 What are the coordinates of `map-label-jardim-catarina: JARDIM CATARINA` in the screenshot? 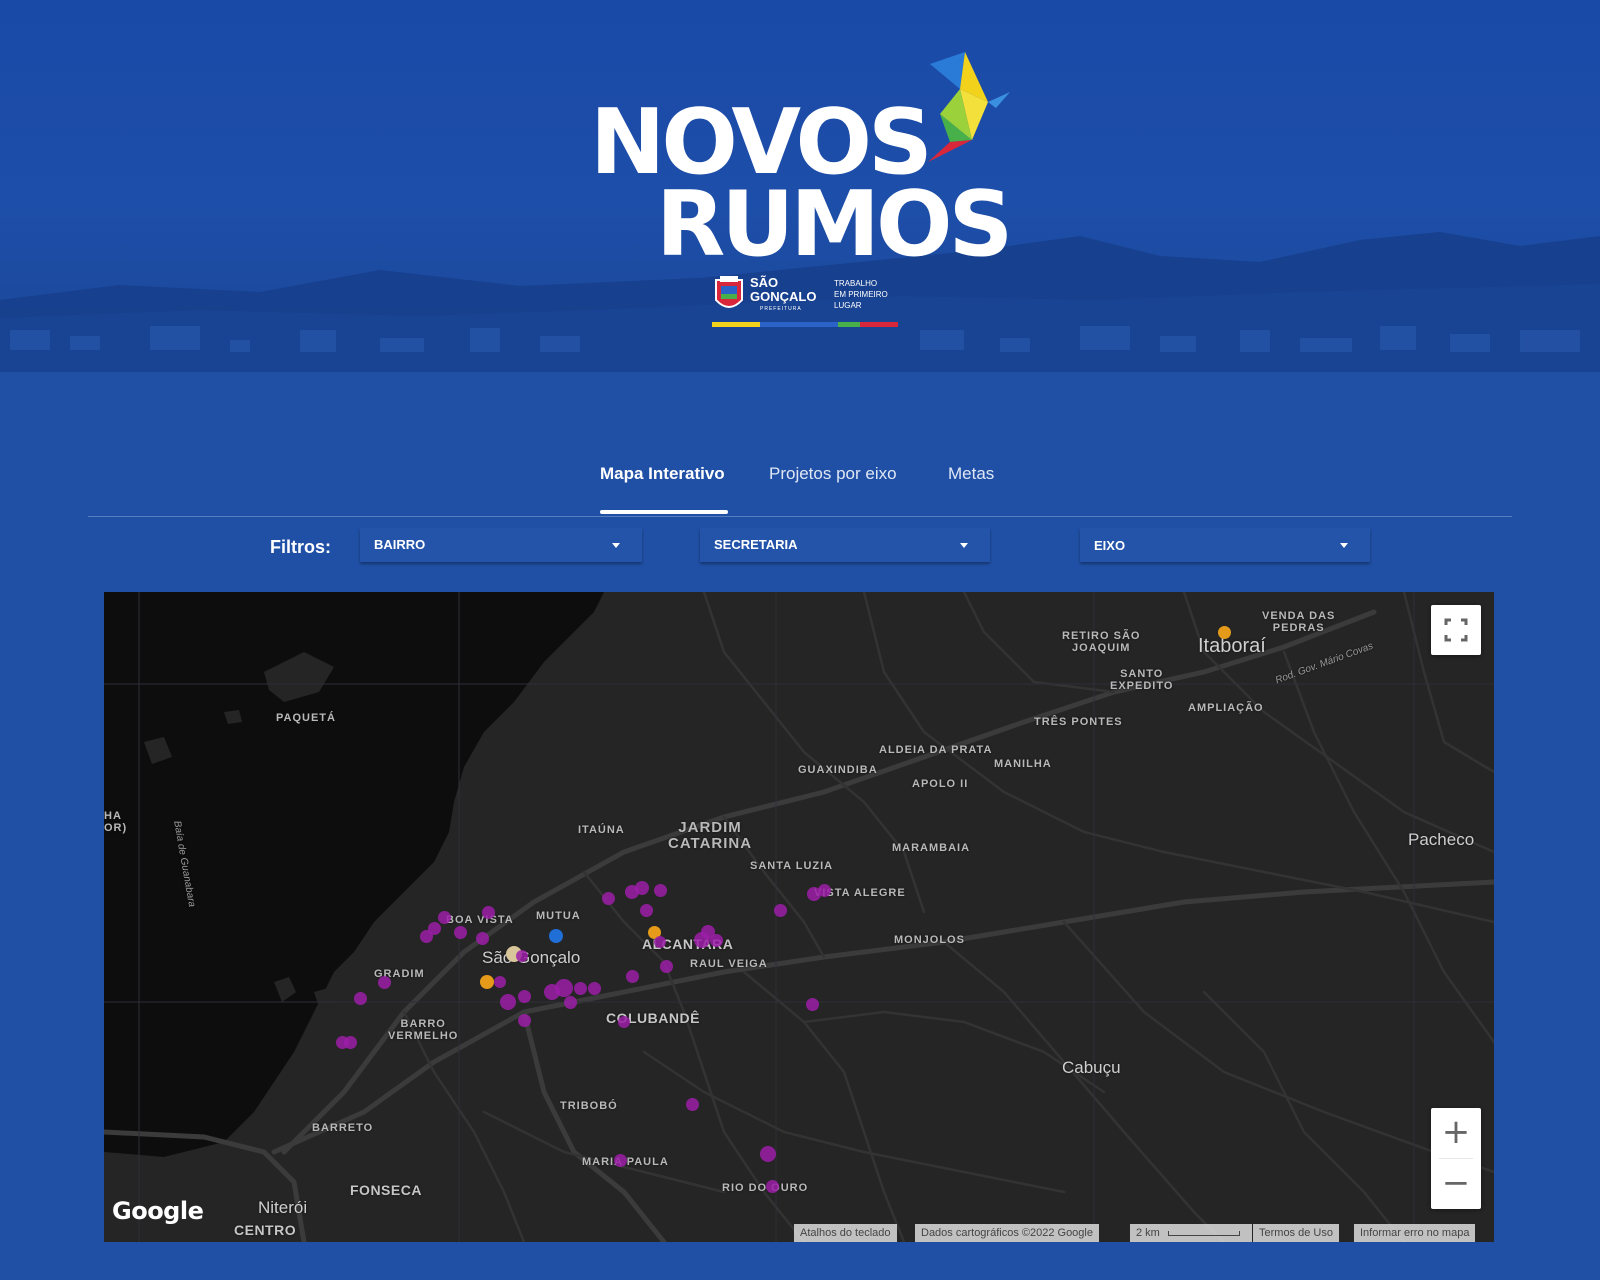 It's located at (710, 835).